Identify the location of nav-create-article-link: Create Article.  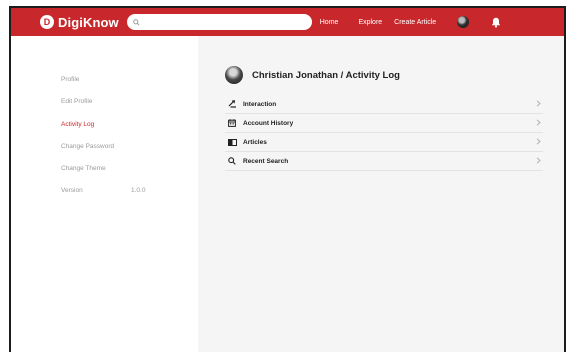
(415, 22).